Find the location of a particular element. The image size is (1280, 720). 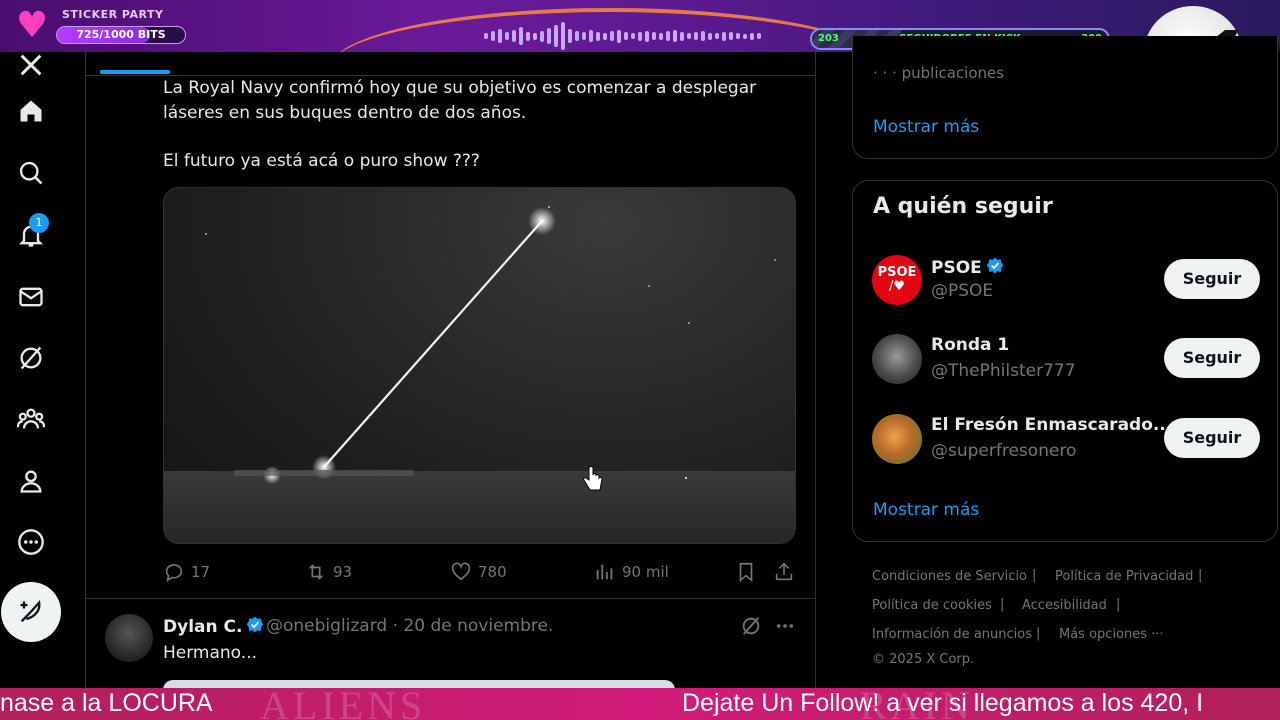

ticker-text-left: nase a la LOCURA is located at coordinates (106, 703).